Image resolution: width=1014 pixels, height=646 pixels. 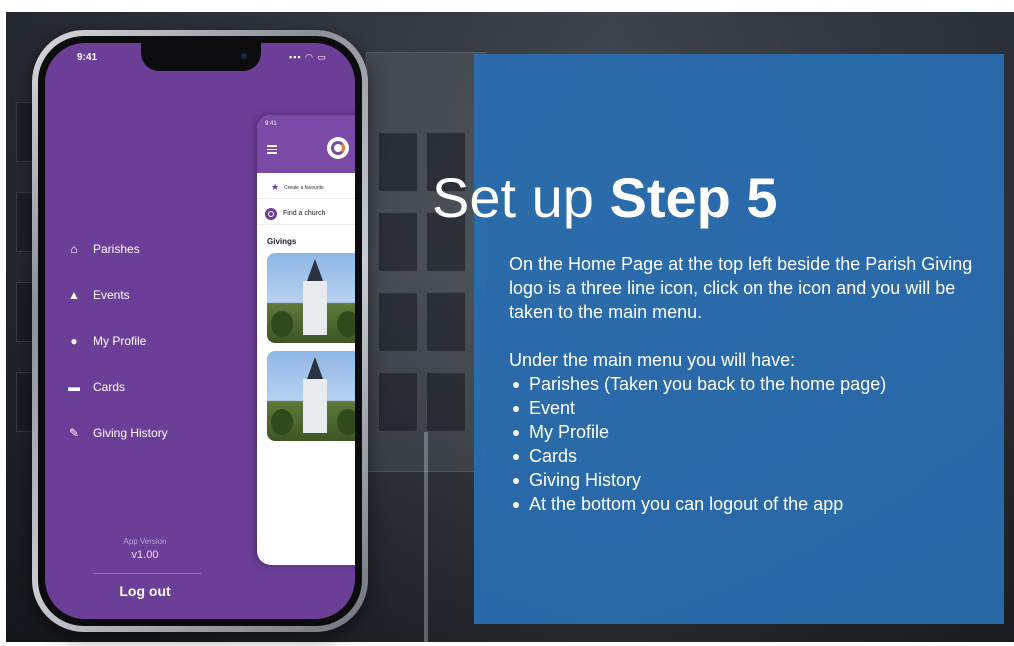 What do you see at coordinates (272, 150) in the screenshot?
I see `hamburger-menu-icon` at bounding box center [272, 150].